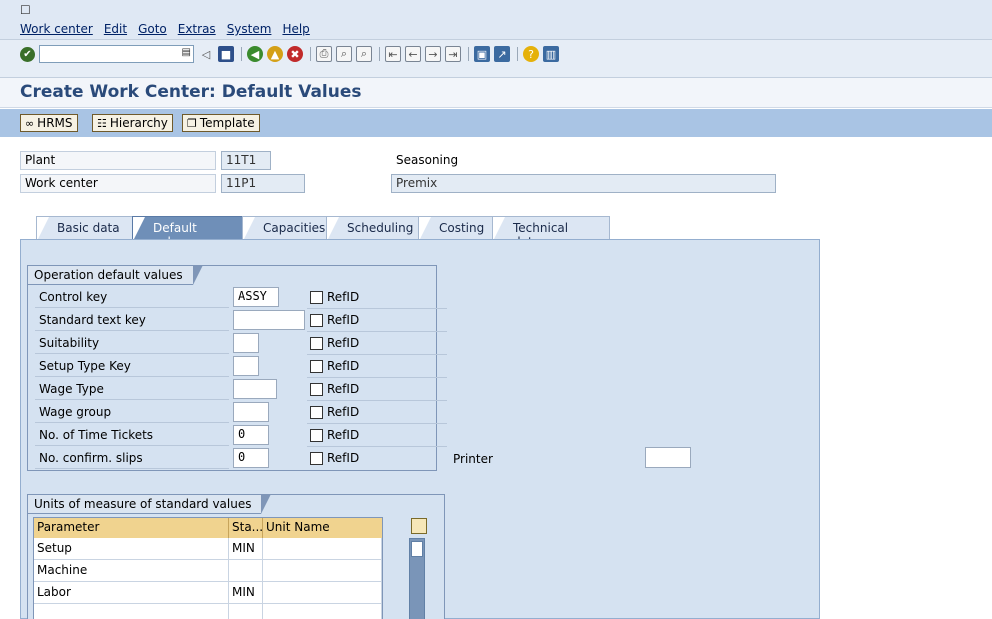 Image resolution: width=992 pixels, height=619 pixels. I want to click on menu-edit: Edit, so click(115, 29).